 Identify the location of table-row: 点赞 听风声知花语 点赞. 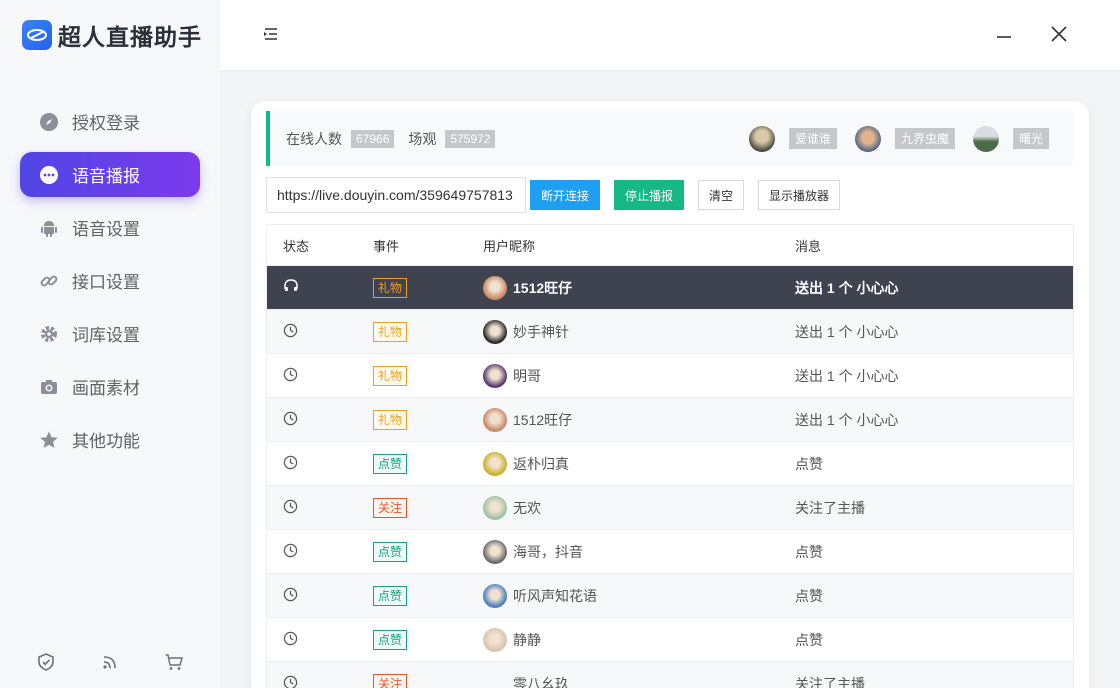
(670, 595).